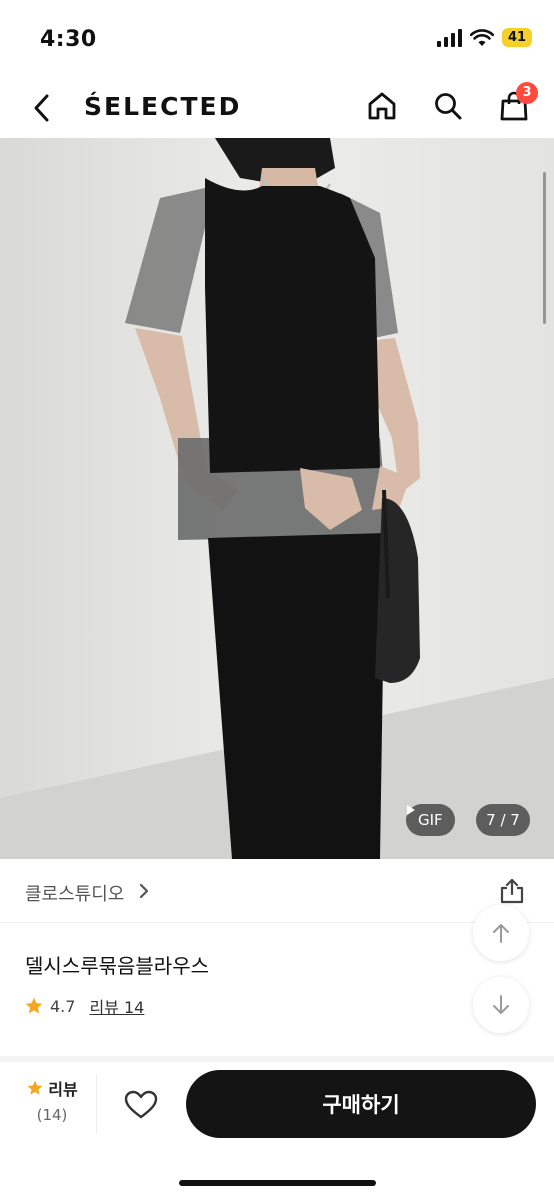  I want to click on image-counter: 7 / 7, so click(503, 820).